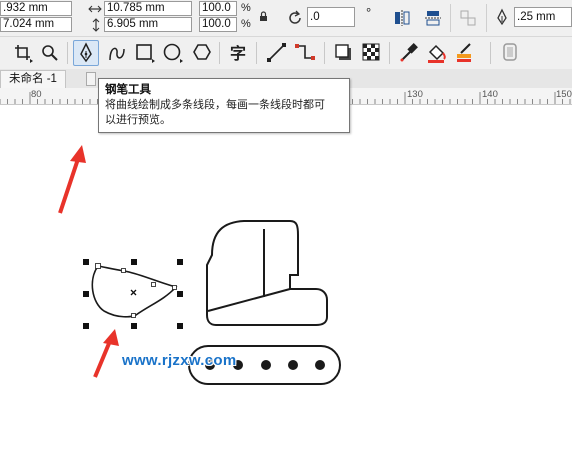  I want to click on crop-tool, so click(23, 53).